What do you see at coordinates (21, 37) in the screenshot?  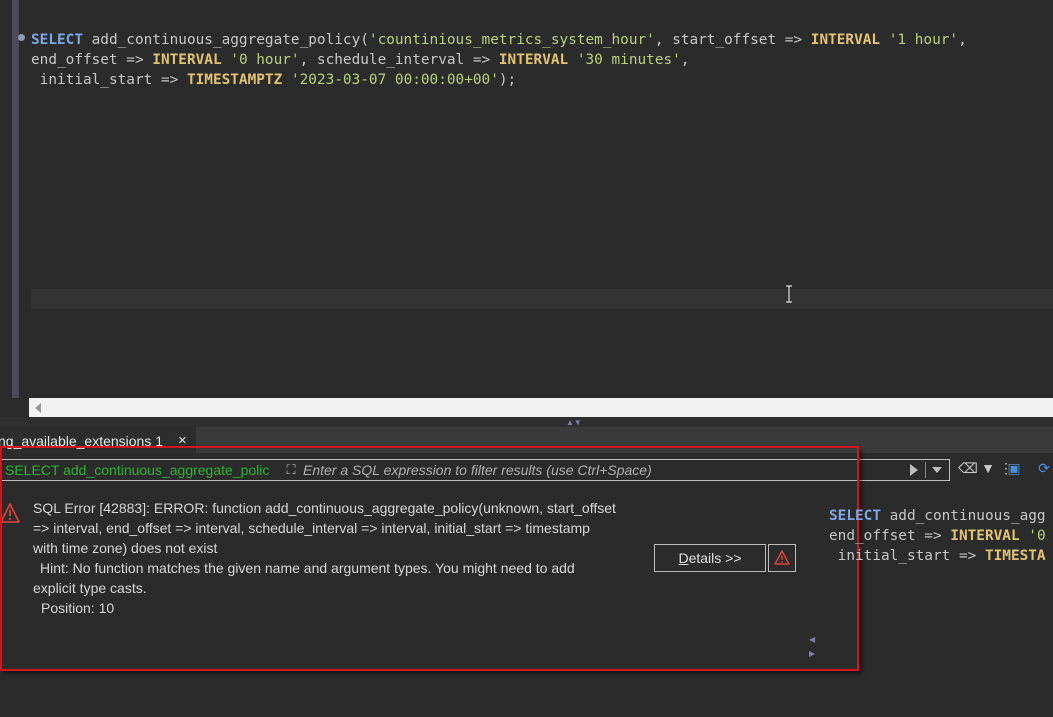 I see `fold-marker-icon` at bounding box center [21, 37].